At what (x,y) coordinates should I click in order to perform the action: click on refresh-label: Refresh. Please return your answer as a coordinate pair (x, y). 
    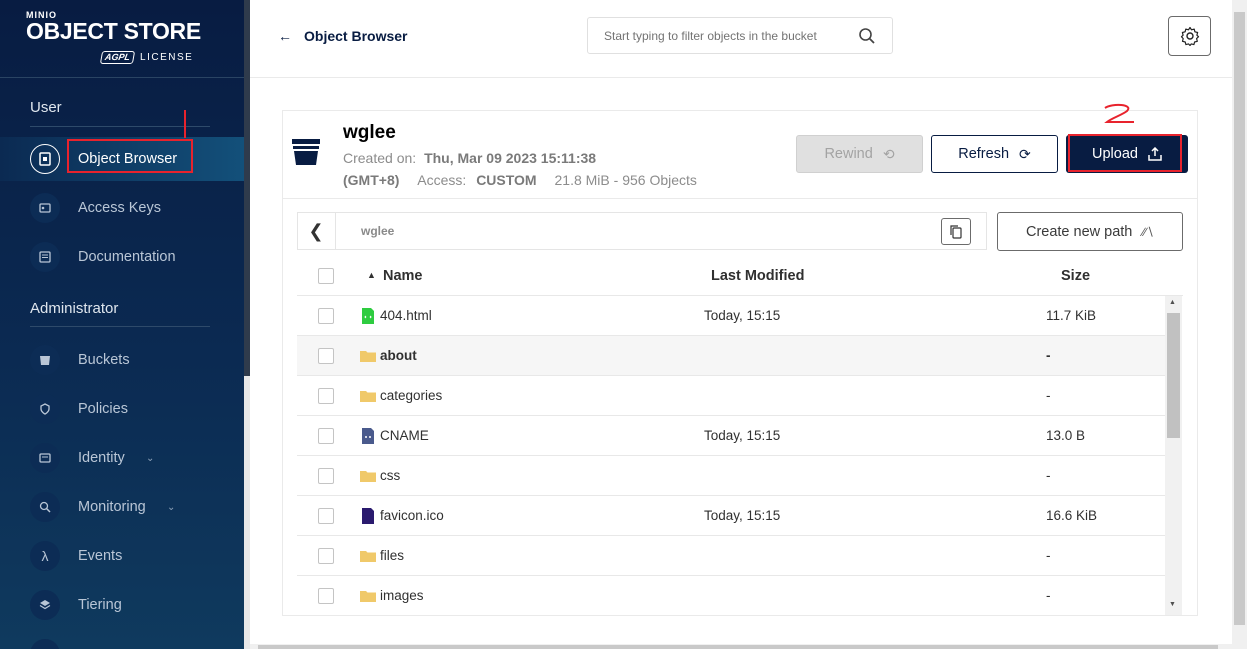
    Looking at the image, I should click on (984, 154).